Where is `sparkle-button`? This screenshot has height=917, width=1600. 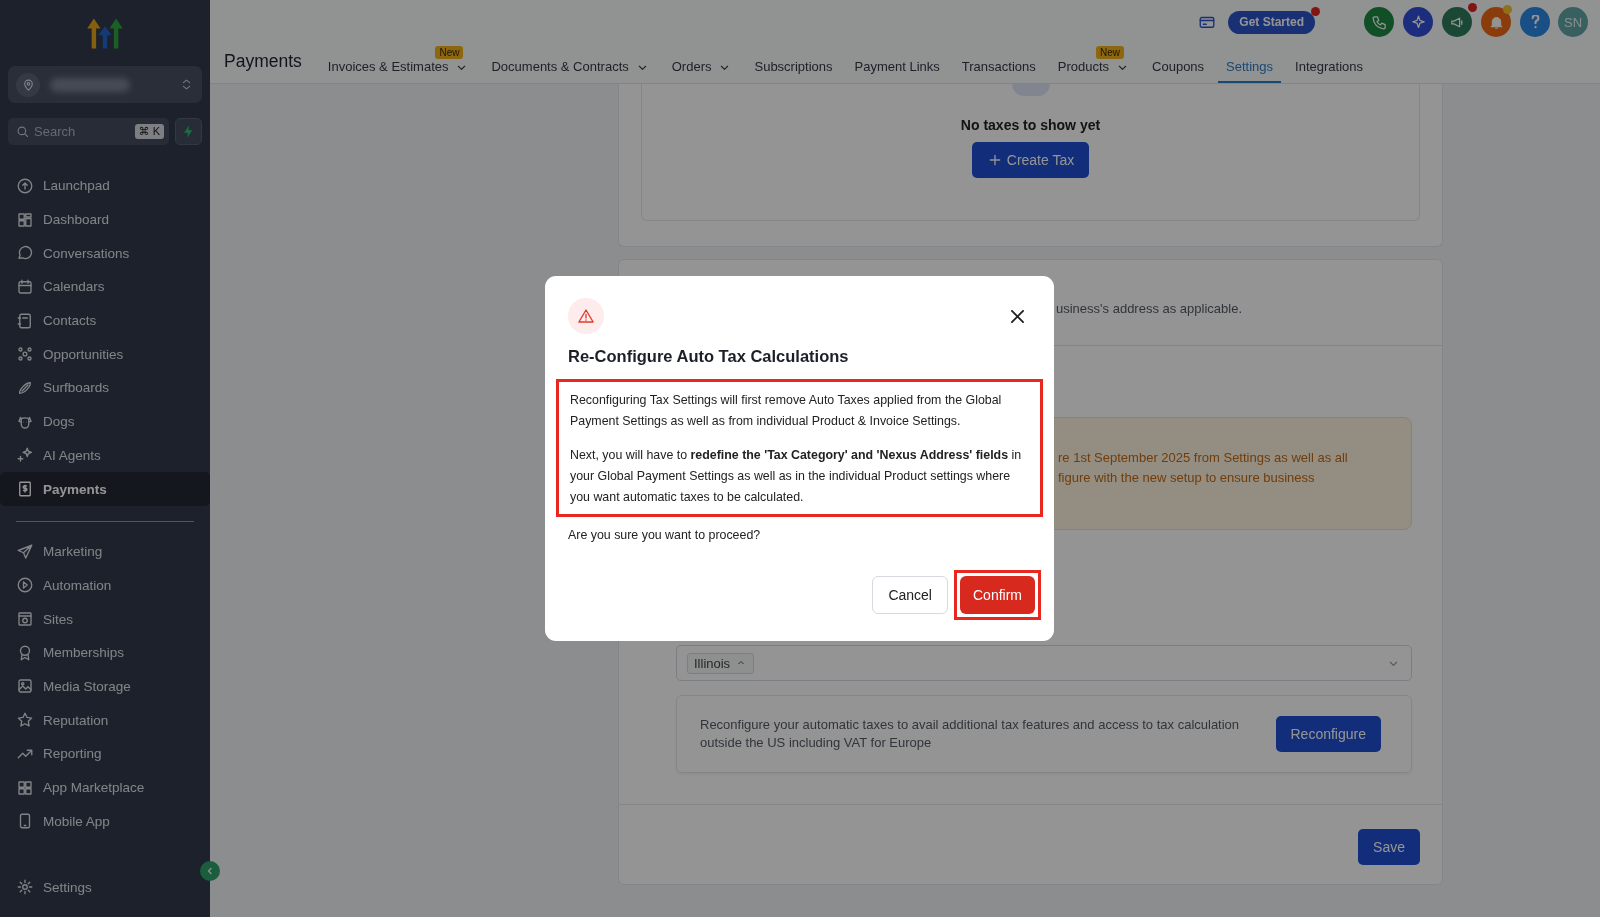 sparkle-button is located at coordinates (1418, 22).